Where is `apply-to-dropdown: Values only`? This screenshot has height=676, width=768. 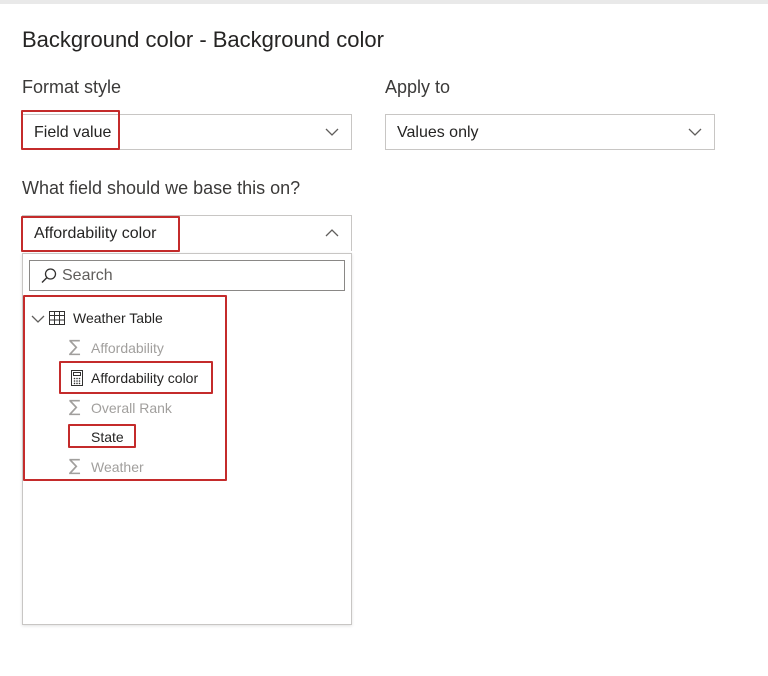
apply-to-dropdown: Values only is located at coordinates (550, 132).